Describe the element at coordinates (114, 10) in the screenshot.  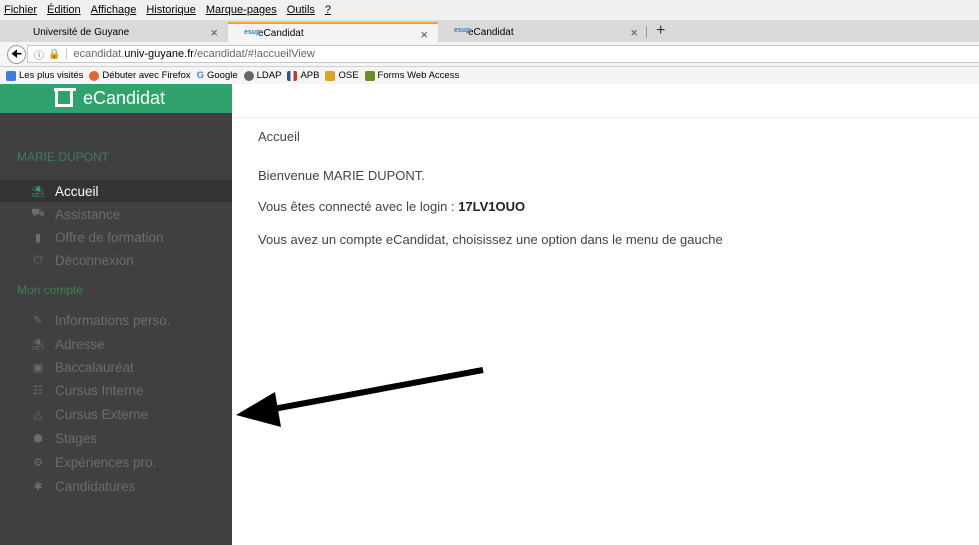
I see `menu-affichage: Affichage` at that location.